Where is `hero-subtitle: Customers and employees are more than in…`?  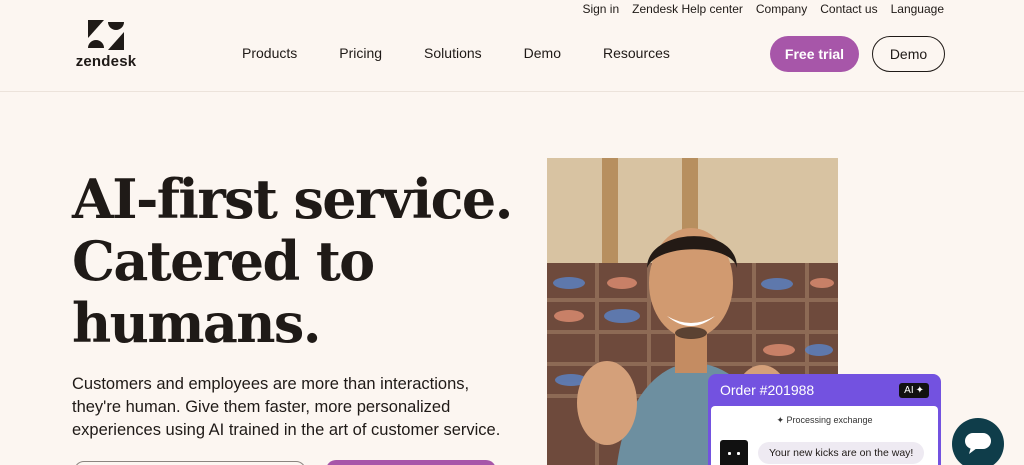
hero-subtitle: Customers and employees are more than in… is located at coordinates (286, 407).